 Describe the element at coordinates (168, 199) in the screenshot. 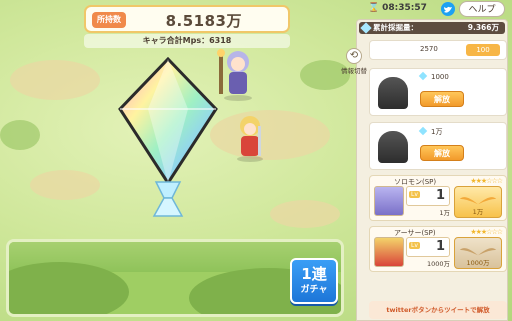

I see `crystal-pedestal-icon` at that location.